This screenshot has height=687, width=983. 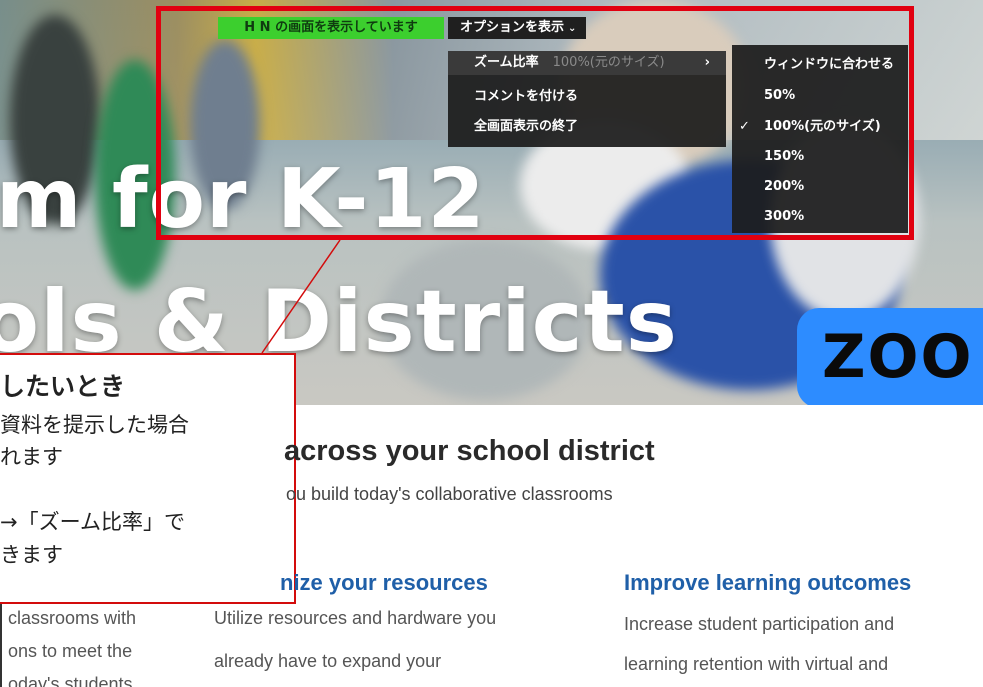 I want to click on callout-text-line: 資料を提示した場合, so click(x=94, y=425).